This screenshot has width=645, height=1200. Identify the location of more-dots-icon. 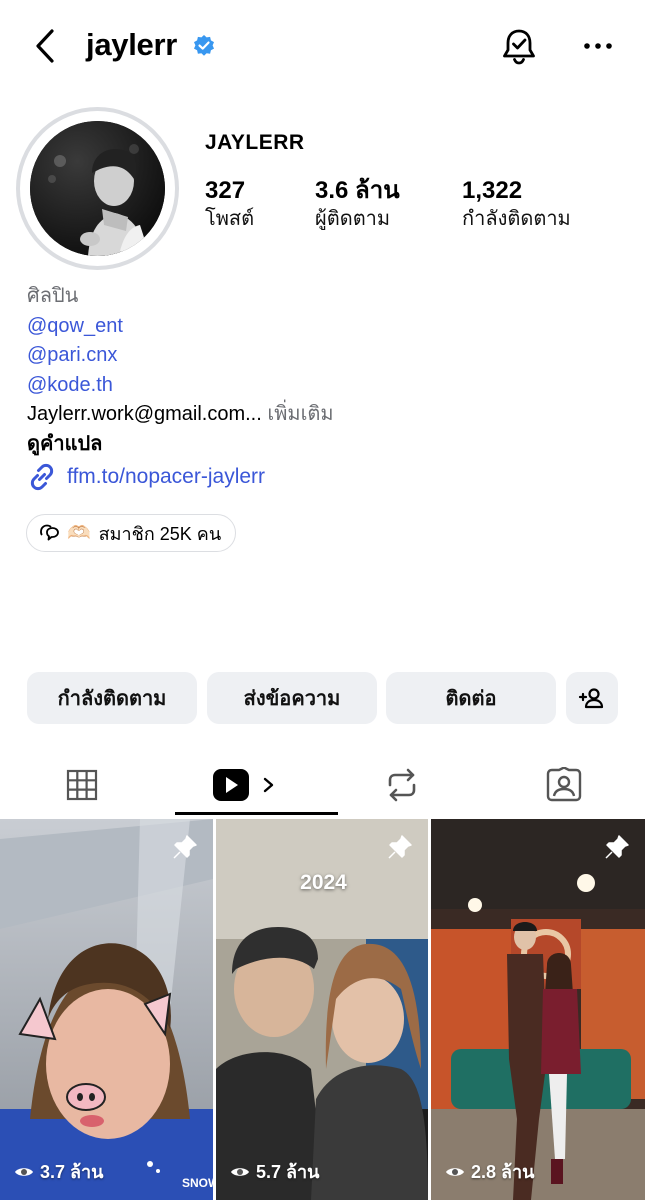
(598, 46).